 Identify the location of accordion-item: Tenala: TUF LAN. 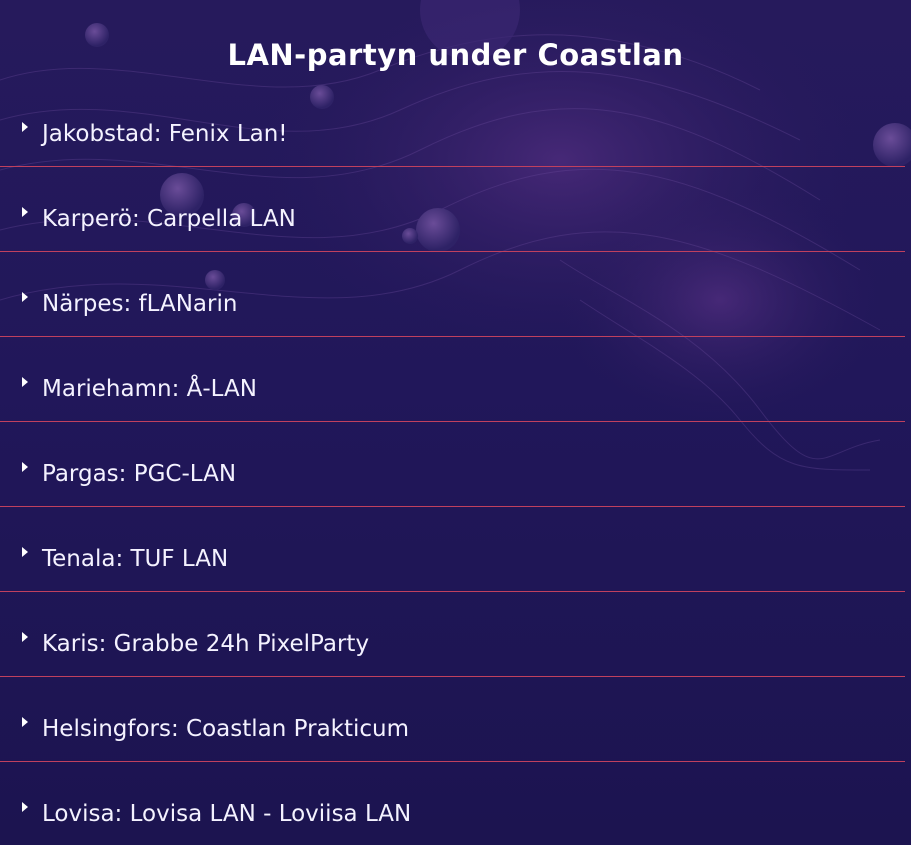
(452, 549).